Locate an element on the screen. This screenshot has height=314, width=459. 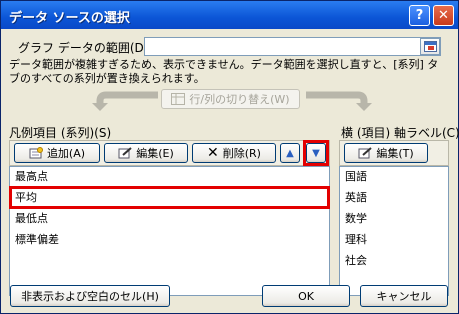
delete-series-label: 削除(R) is located at coordinates (241, 153).